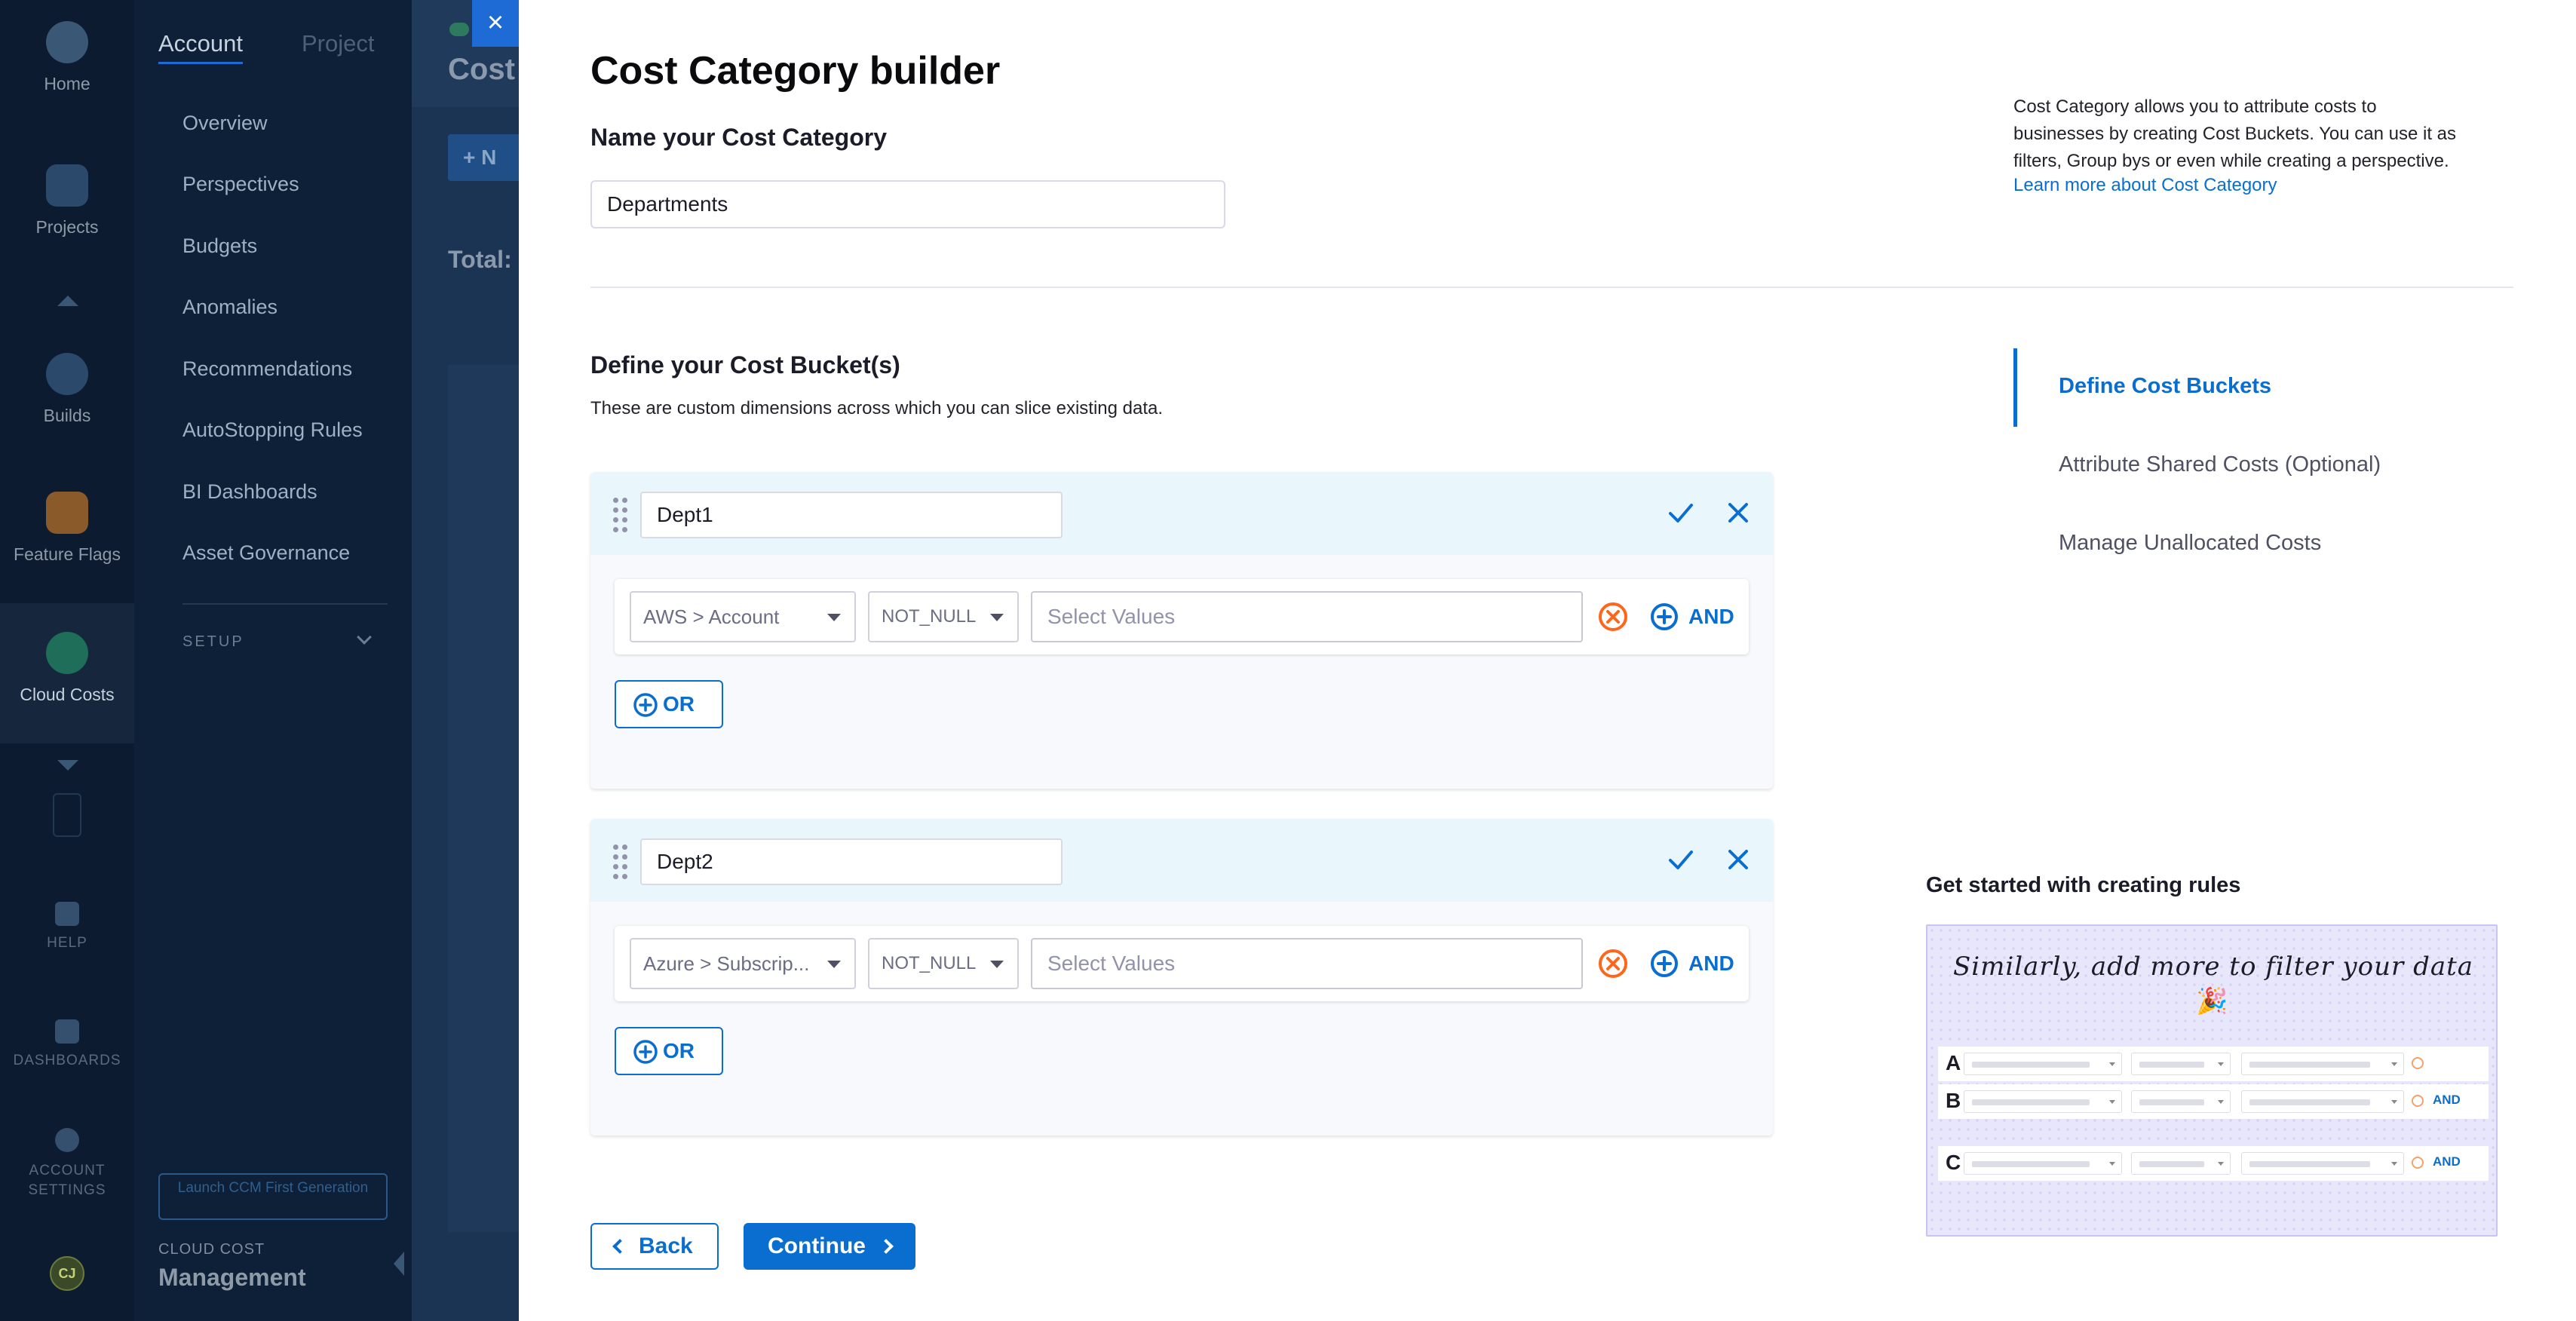 The image size is (2576, 1321). What do you see at coordinates (338, 43) in the screenshot?
I see `tab-project: Project` at bounding box center [338, 43].